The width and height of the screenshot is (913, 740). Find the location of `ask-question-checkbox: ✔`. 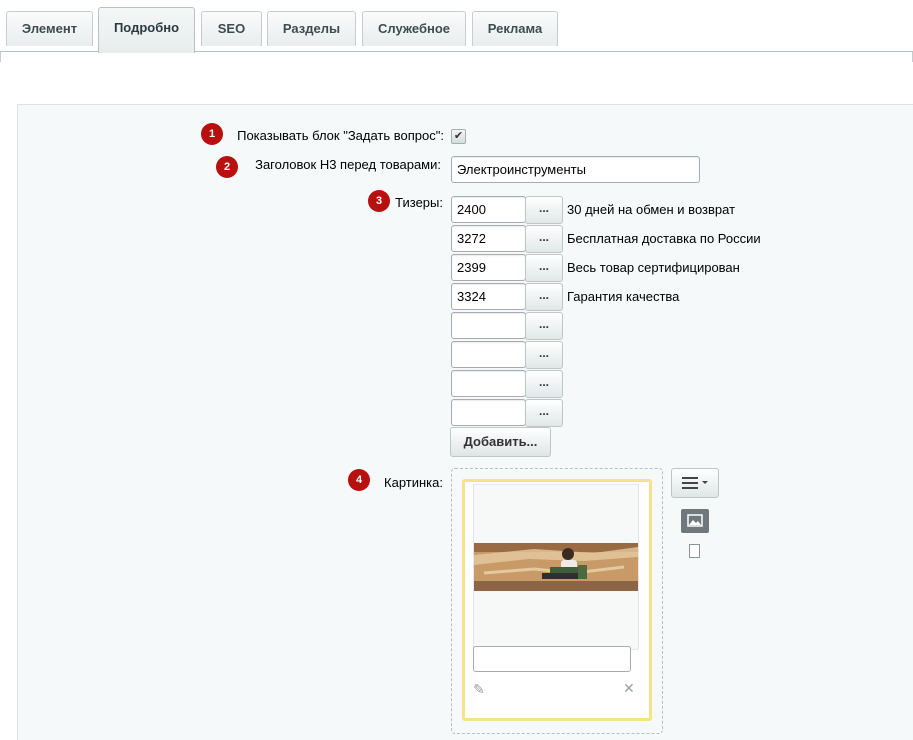

ask-question-checkbox: ✔ is located at coordinates (458, 136).